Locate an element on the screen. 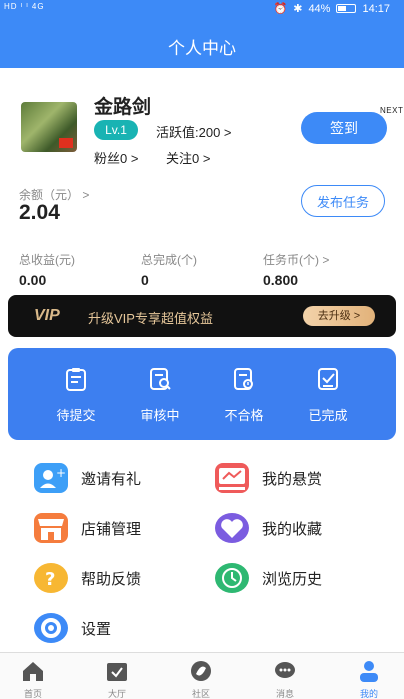  tab-label: 我的 is located at coordinates (368, 694).